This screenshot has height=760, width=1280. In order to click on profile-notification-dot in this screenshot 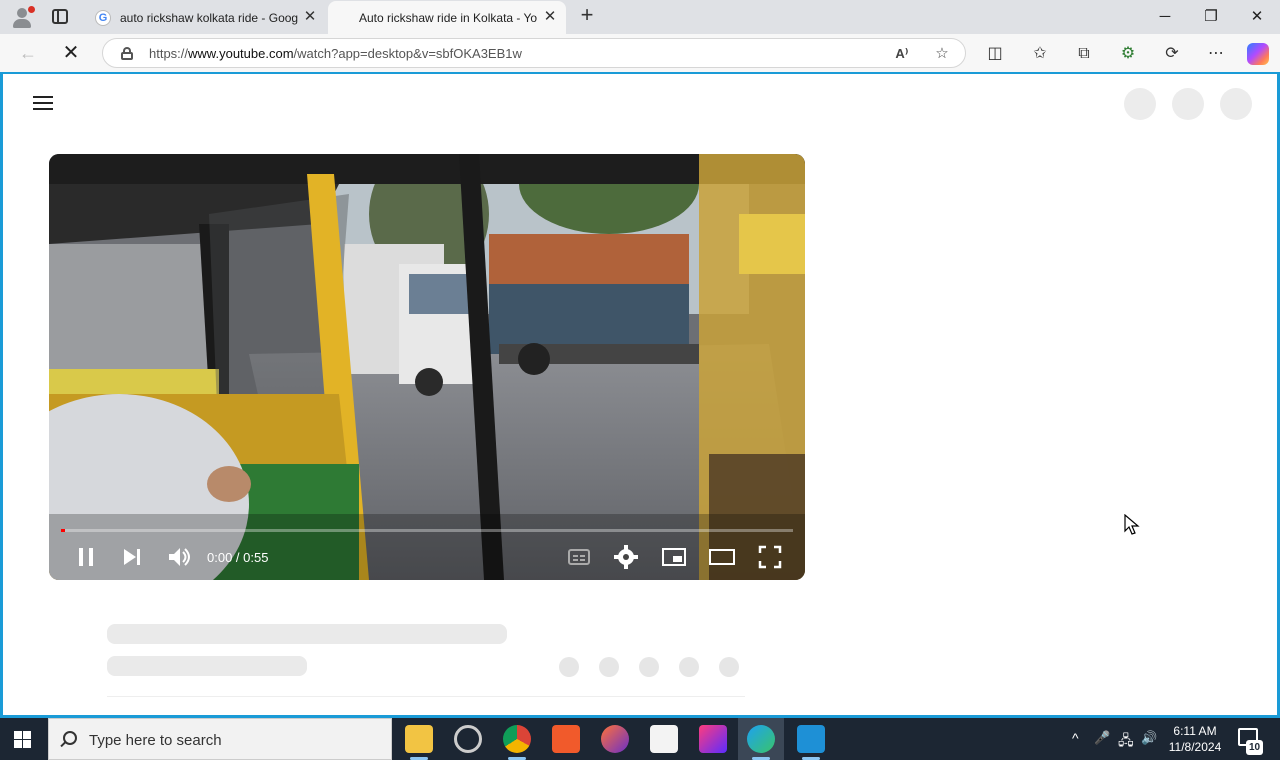, I will do `click(31, 9)`.